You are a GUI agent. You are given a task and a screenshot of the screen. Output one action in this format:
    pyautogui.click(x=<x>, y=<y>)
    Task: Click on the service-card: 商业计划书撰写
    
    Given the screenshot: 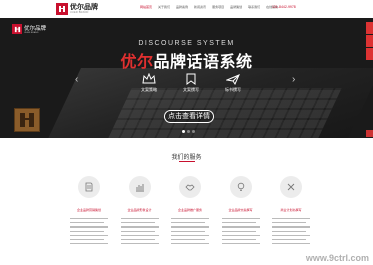 What is the action you would take?
    pyautogui.click(x=291, y=214)
    